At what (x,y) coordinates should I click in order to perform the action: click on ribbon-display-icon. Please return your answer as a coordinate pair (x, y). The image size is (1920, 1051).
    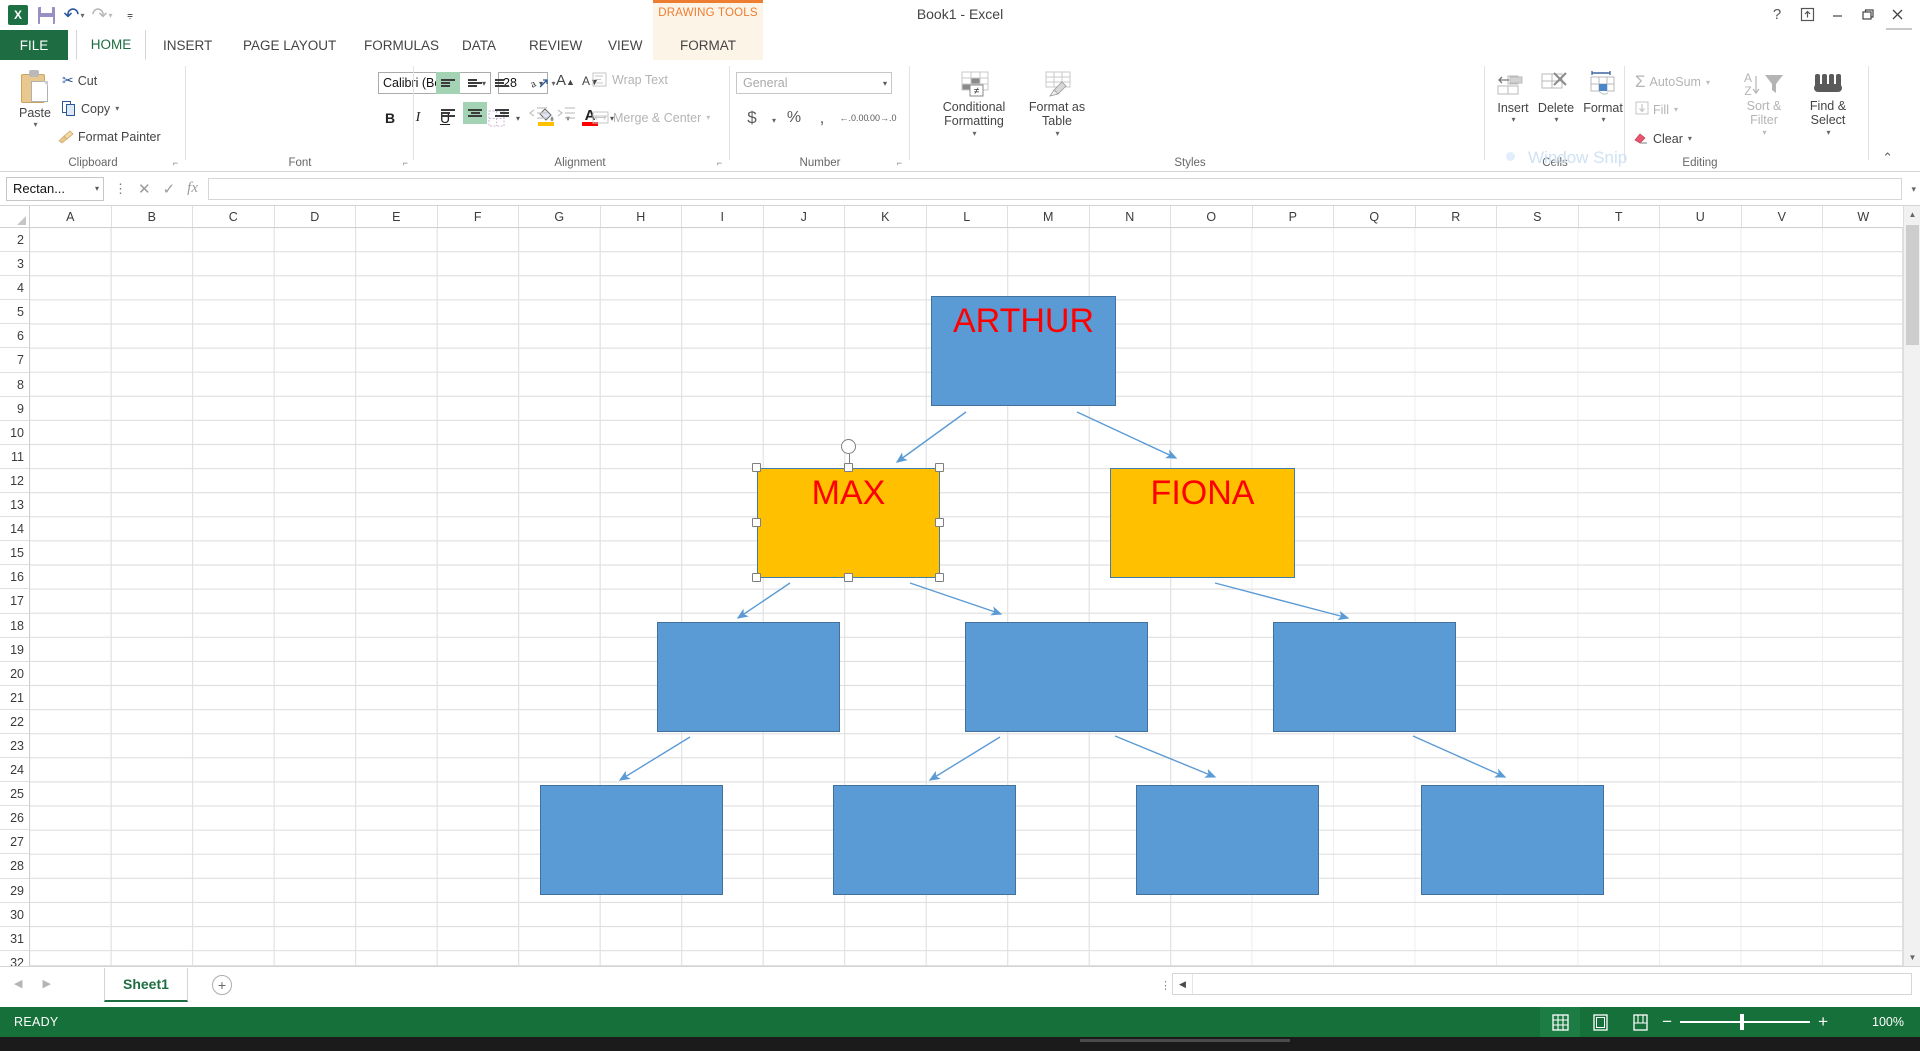
    Looking at the image, I should click on (1807, 14).